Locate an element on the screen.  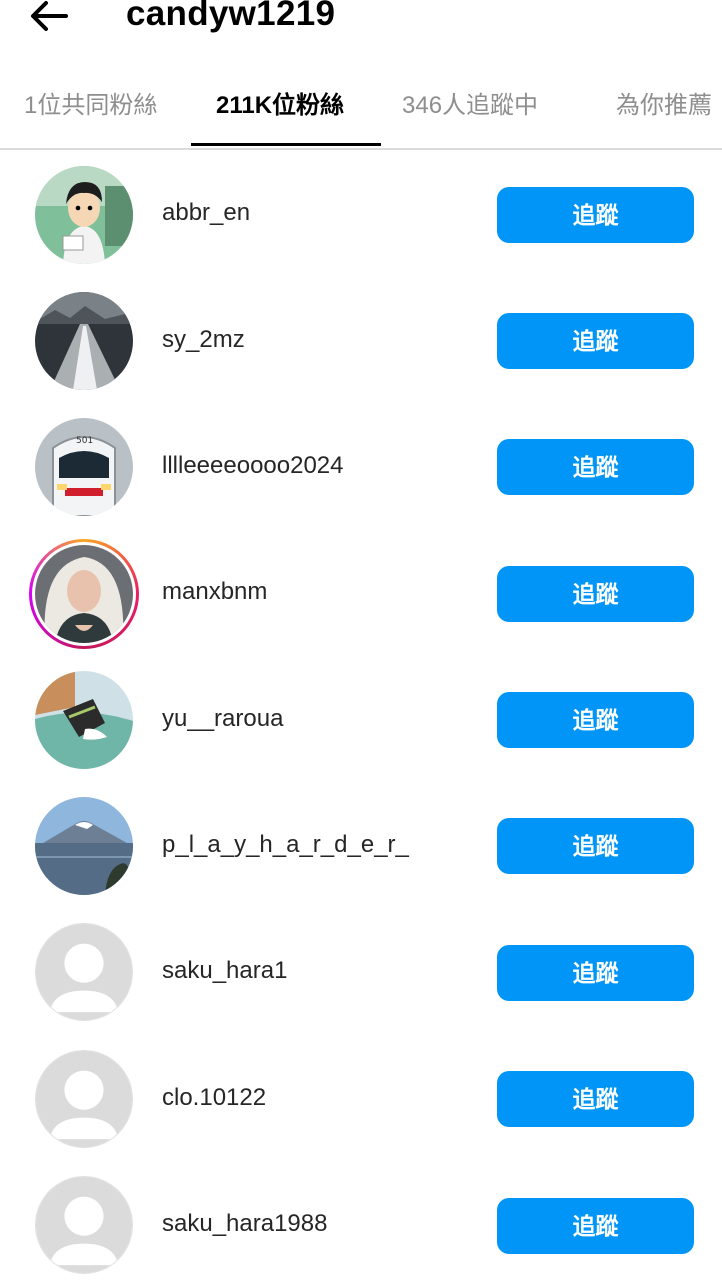
story-ring is located at coordinates (84, 594).